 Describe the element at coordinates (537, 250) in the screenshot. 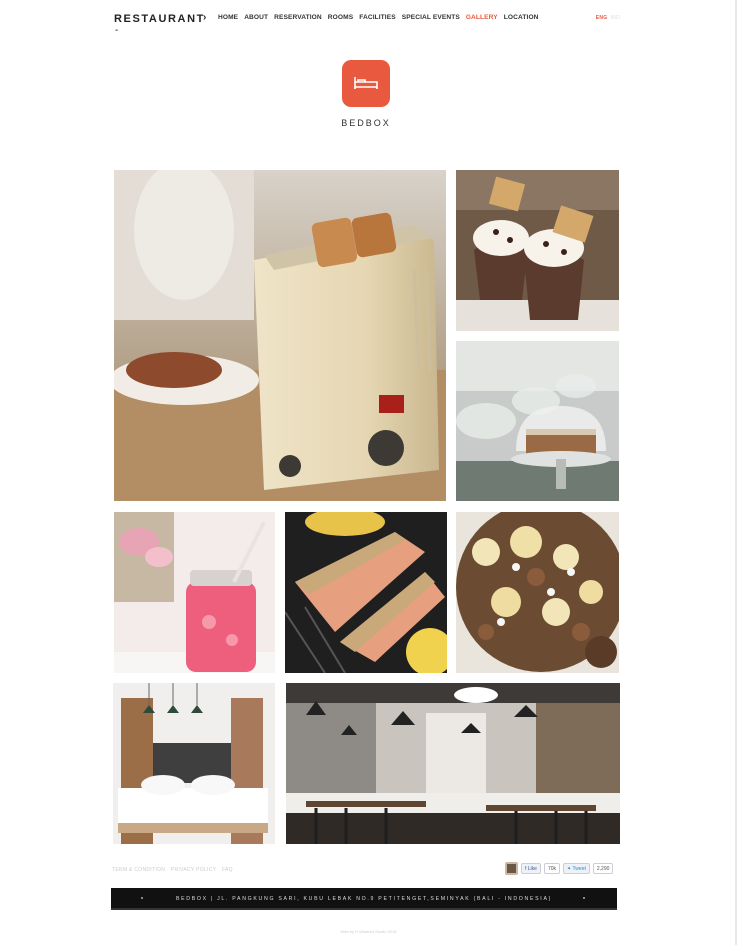

I see `photo-milkshakes` at that location.